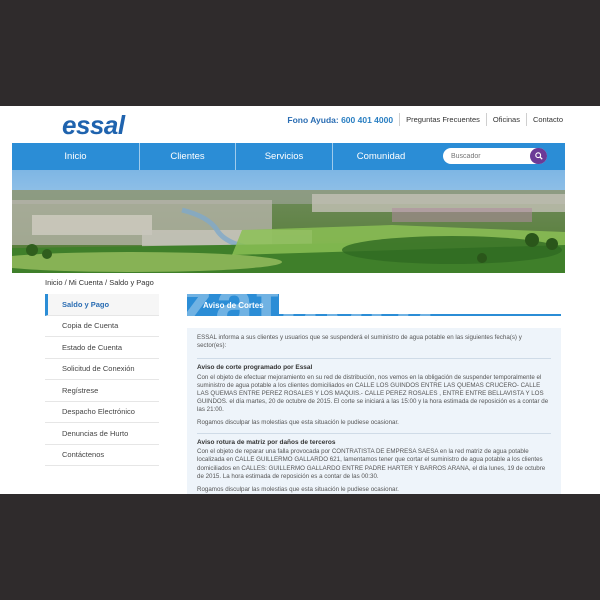 This screenshot has width=600, height=600. I want to click on link-offices: Oficinas, so click(506, 119).